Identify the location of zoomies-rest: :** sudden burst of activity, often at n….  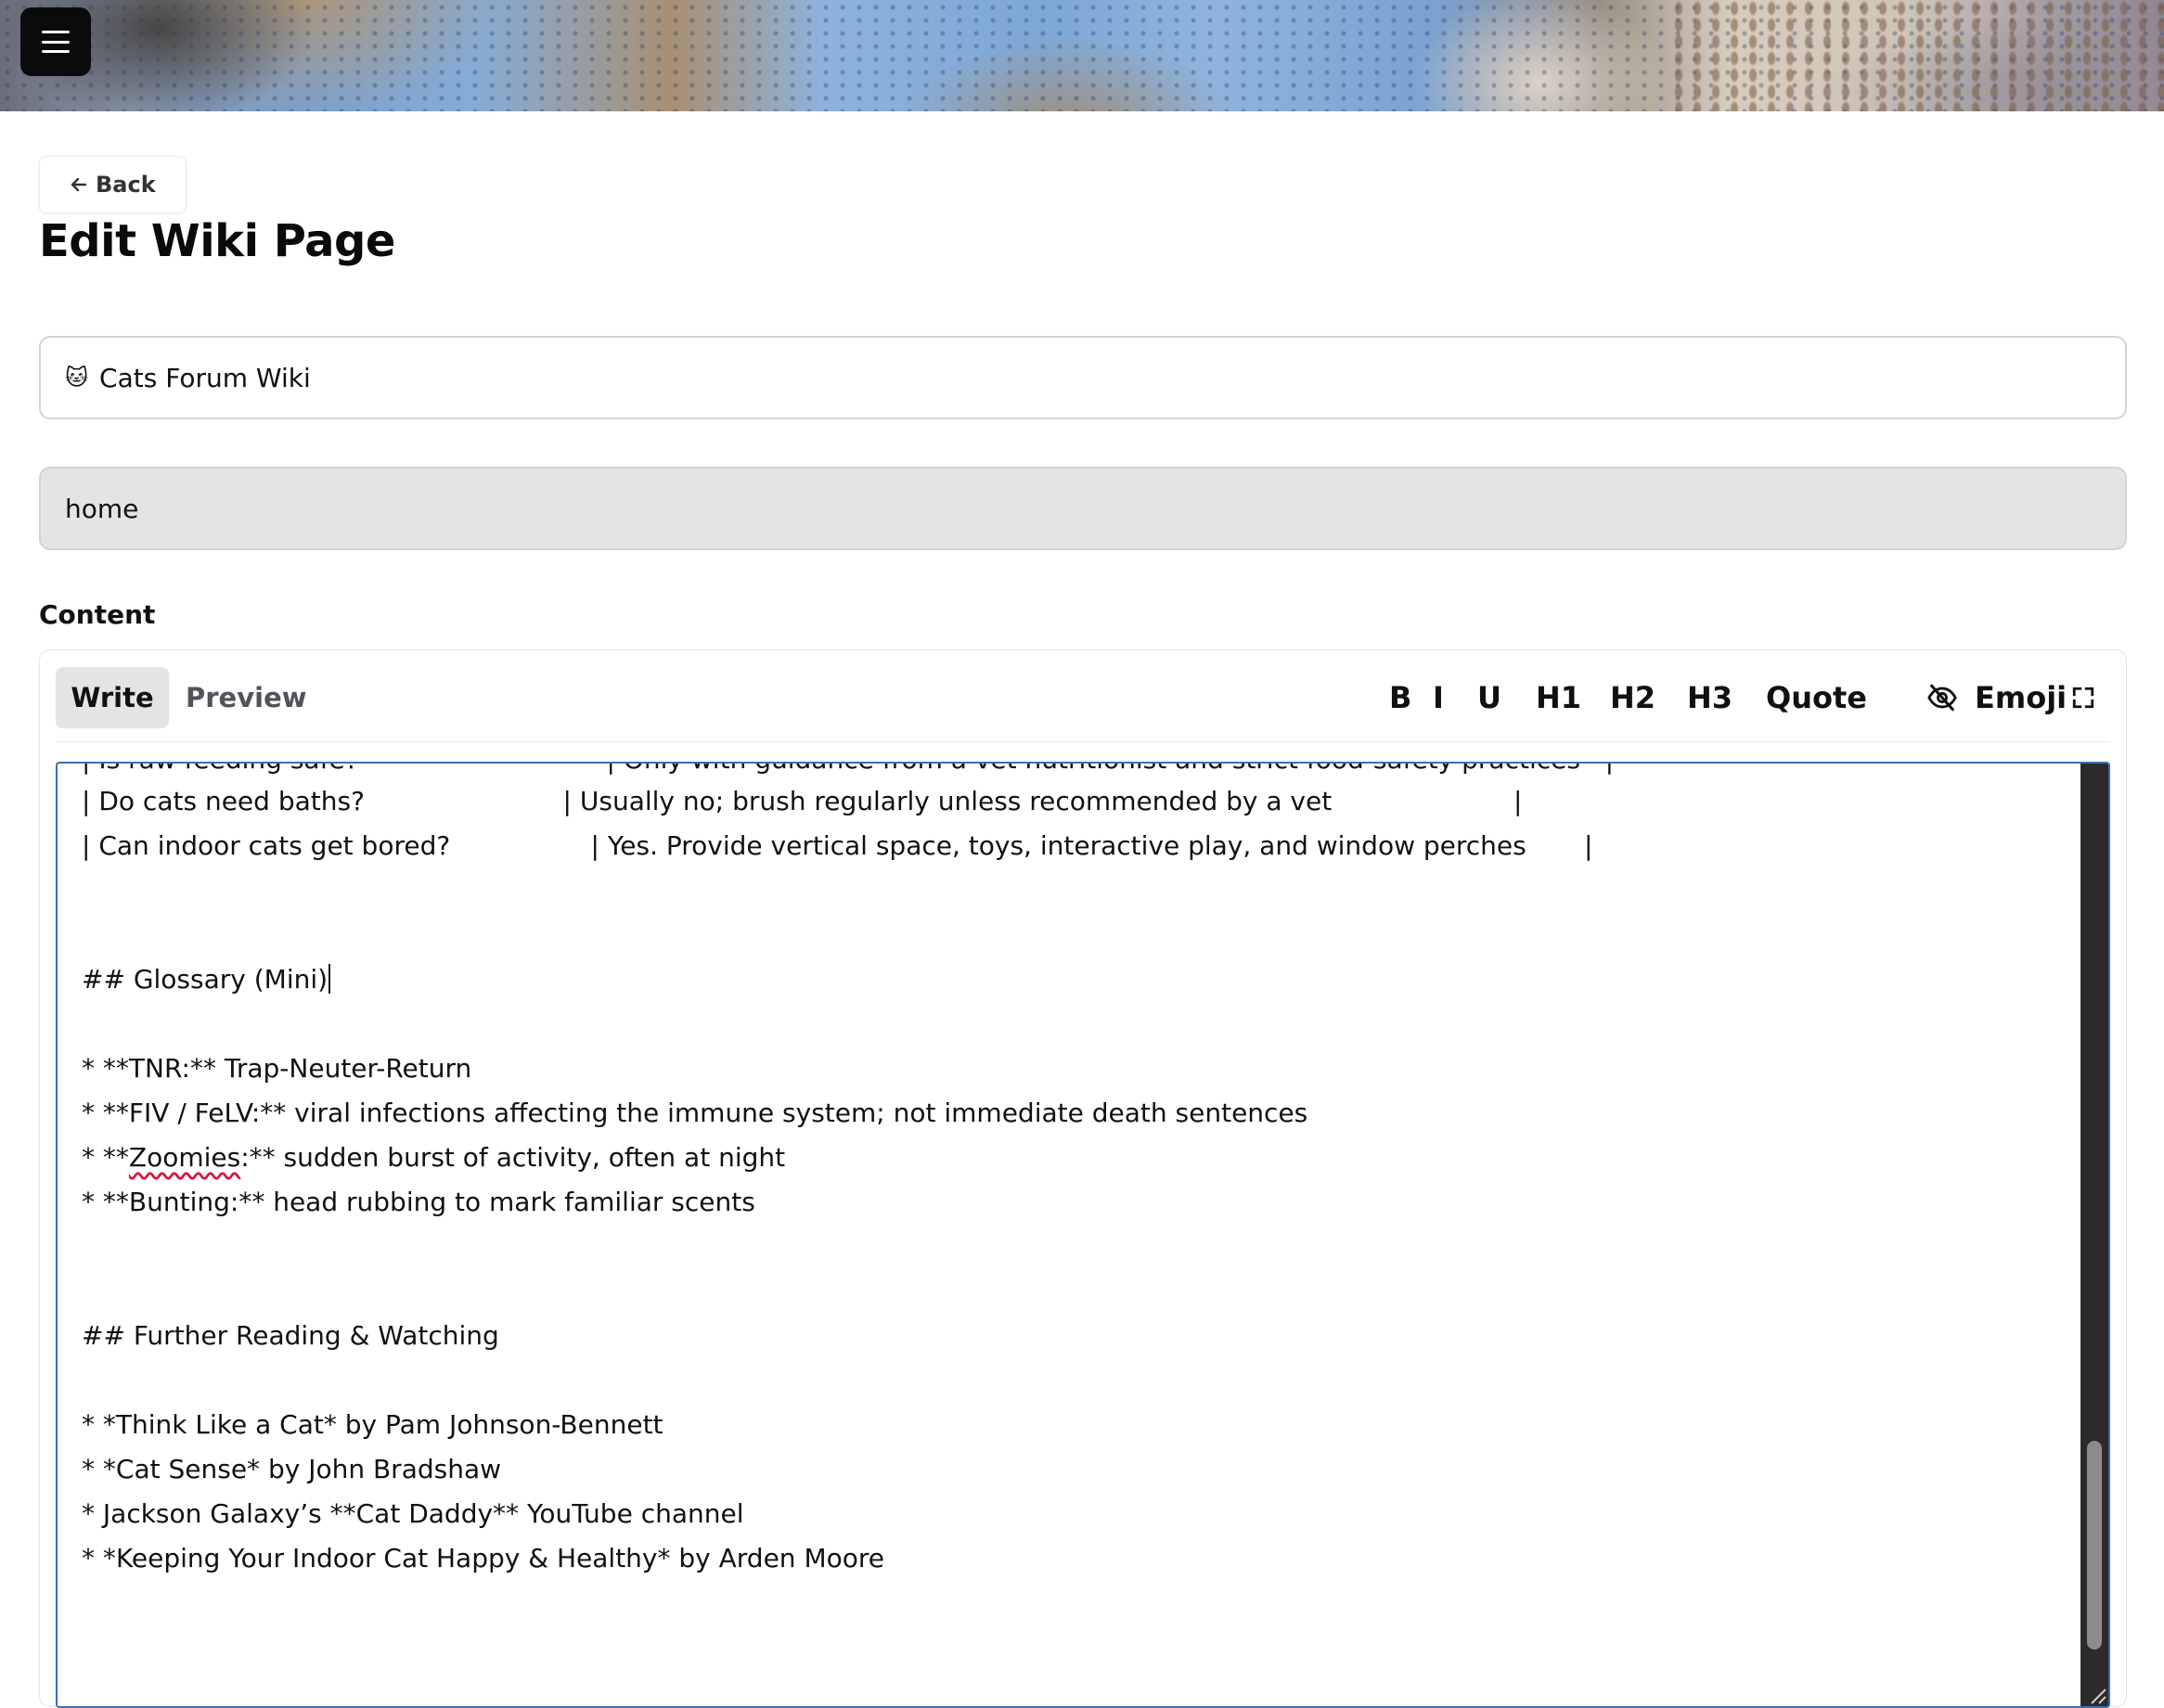
(513, 1157).